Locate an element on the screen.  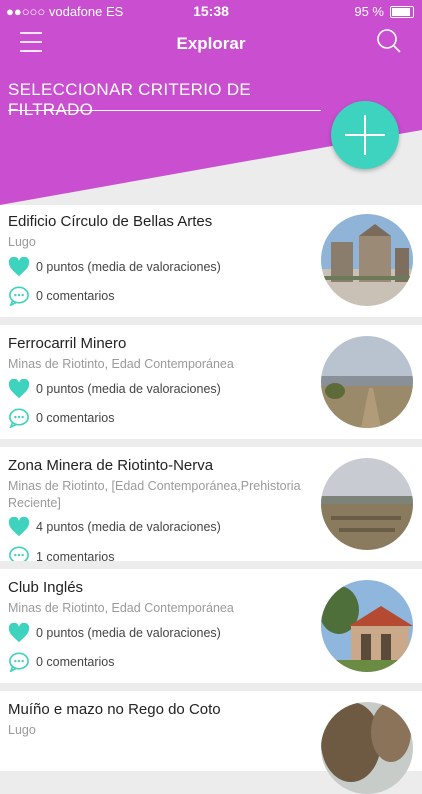
status-bar: ●●○○○ vodafone ES 15:38 95 % is located at coordinates (211, 11).